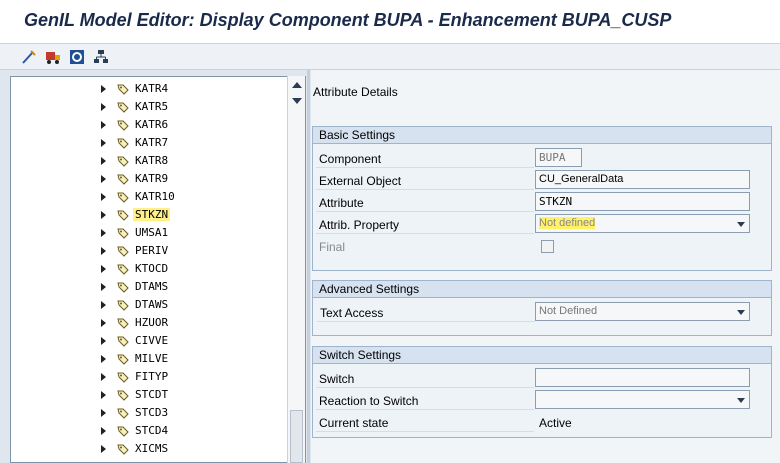  I want to click on tree-item-label: STCDT, so click(152, 394).